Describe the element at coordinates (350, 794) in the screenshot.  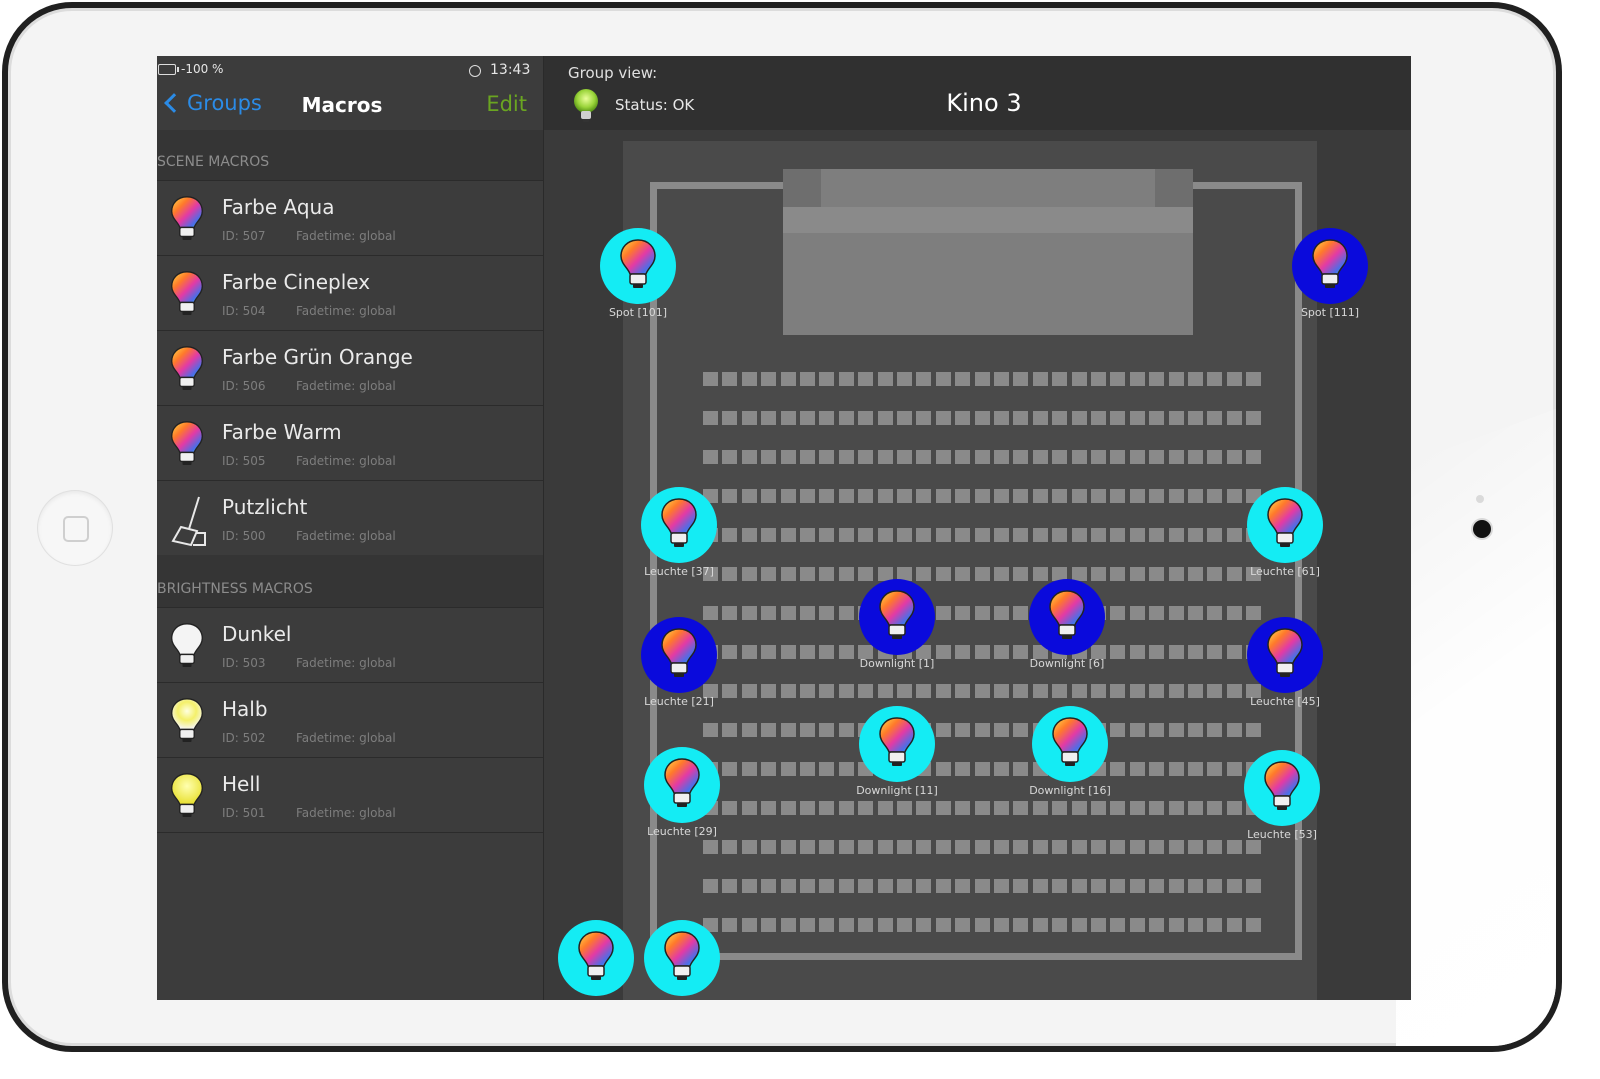
I see `macro-item: Hell ID: 501 Fadetime: global` at that location.